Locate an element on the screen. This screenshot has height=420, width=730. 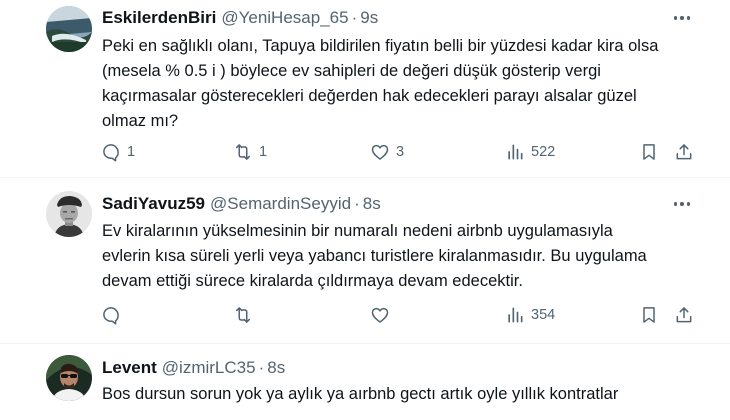
display-name: EskilerdenBiri is located at coordinates (159, 18).